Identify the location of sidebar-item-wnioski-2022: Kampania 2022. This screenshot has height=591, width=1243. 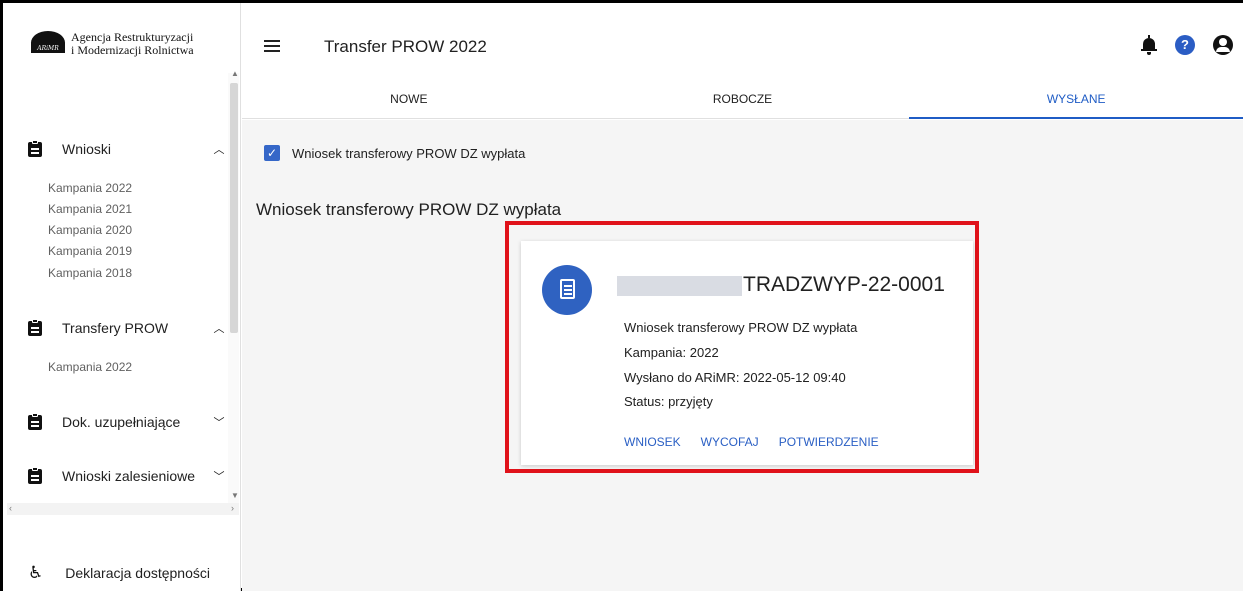
(90, 188).